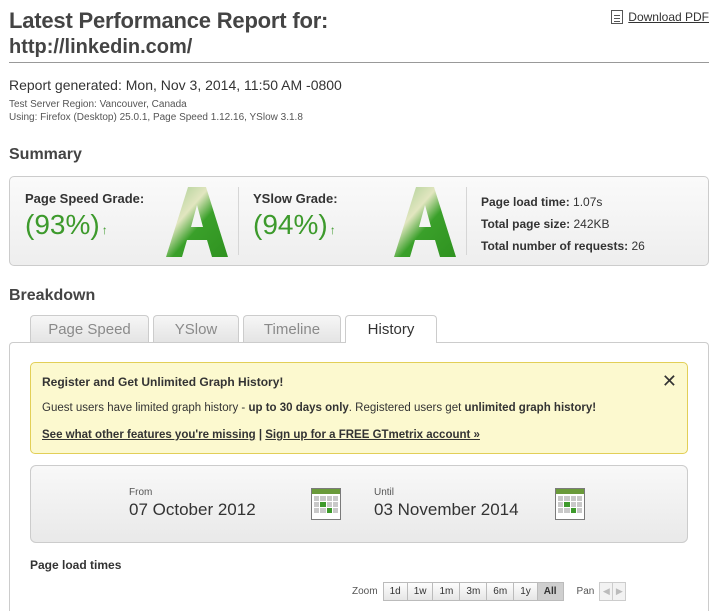  I want to click on zoom-label: Zoom, so click(365, 591).